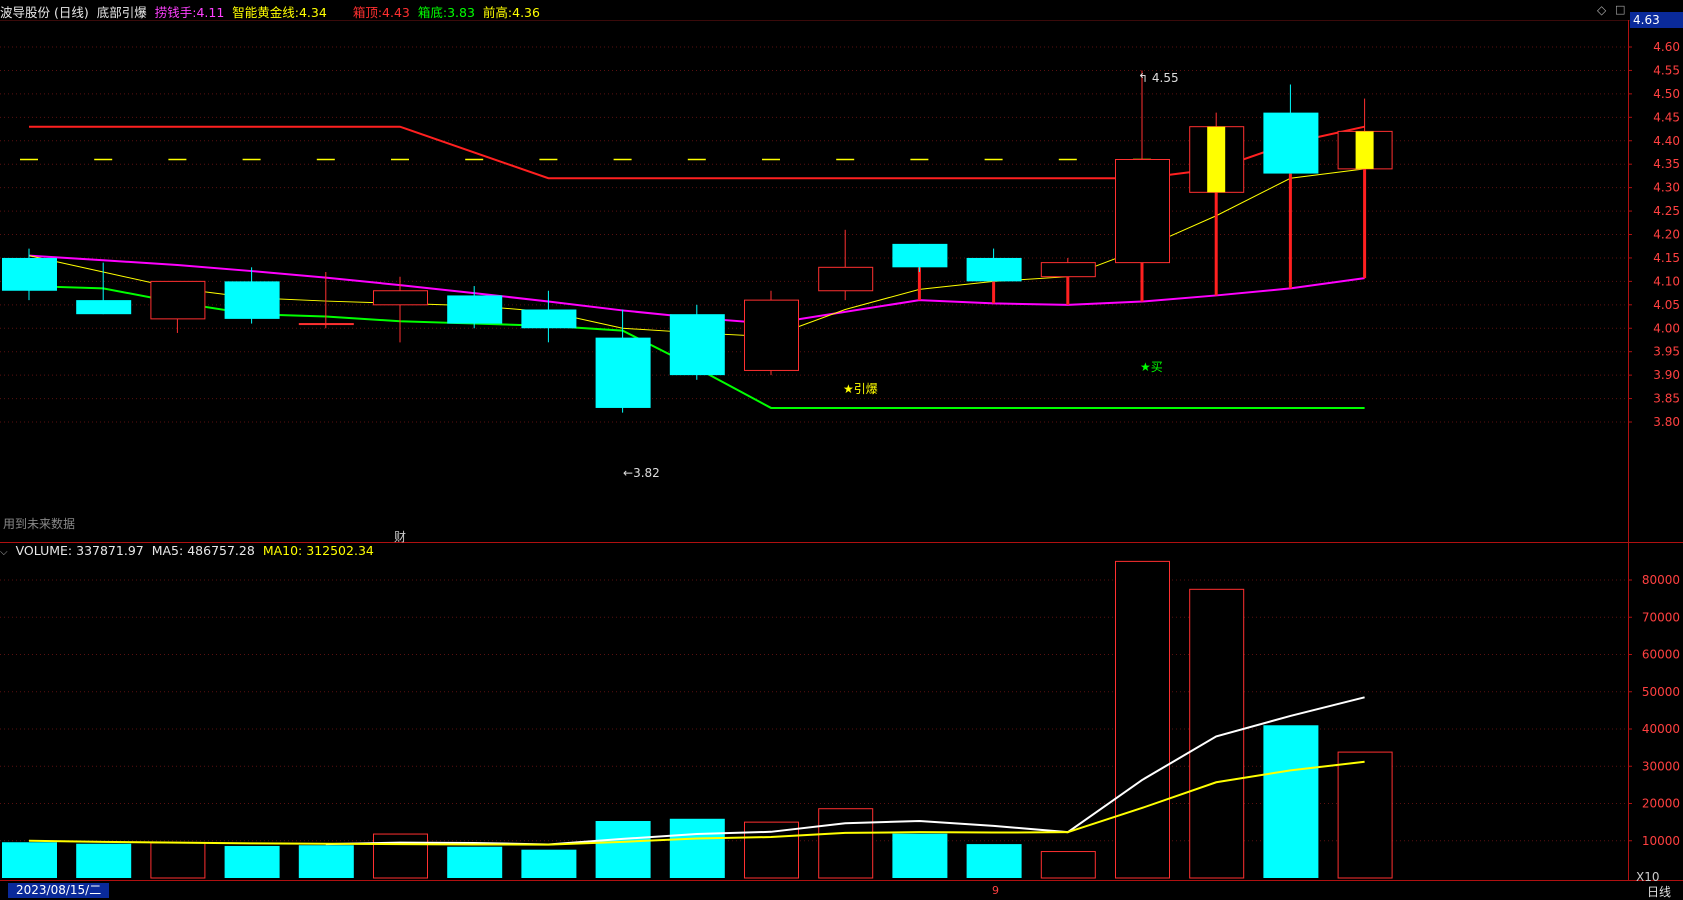 The height and width of the screenshot is (900, 1683). What do you see at coordinates (1666, 47) in the screenshot?
I see `price-tick-label: 4.60` at bounding box center [1666, 47].